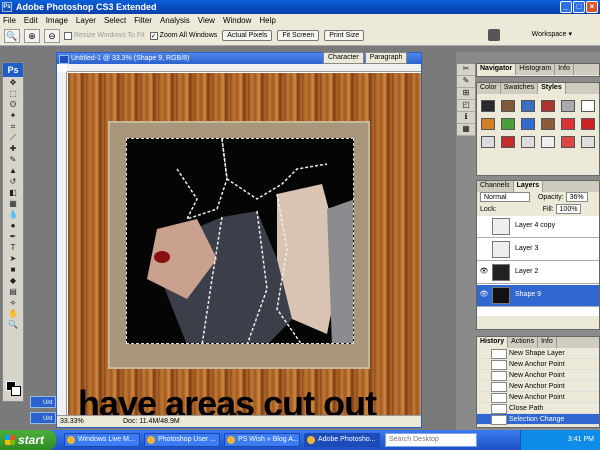 The height and width of the screenshot is (450, 600). What do you see at coordinates (237, 20) in the screenshot?
I see `menu-window: Window` at bounding box center [237, 20].